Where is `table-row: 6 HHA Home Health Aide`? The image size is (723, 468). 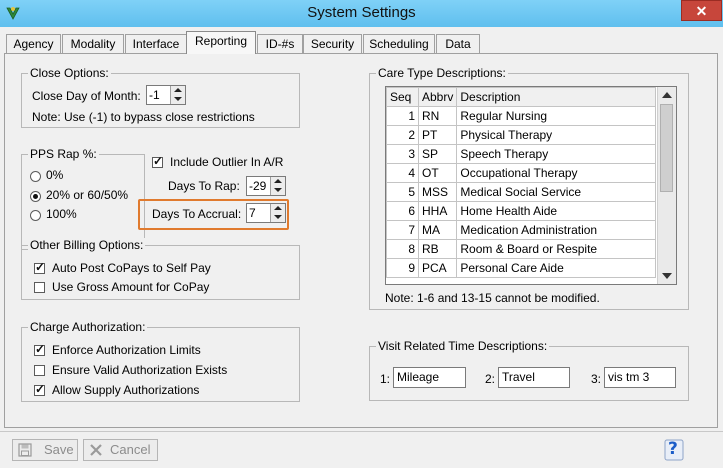
table-row: 6 HHA Home Health Aide is located at coordinates (521, 211).